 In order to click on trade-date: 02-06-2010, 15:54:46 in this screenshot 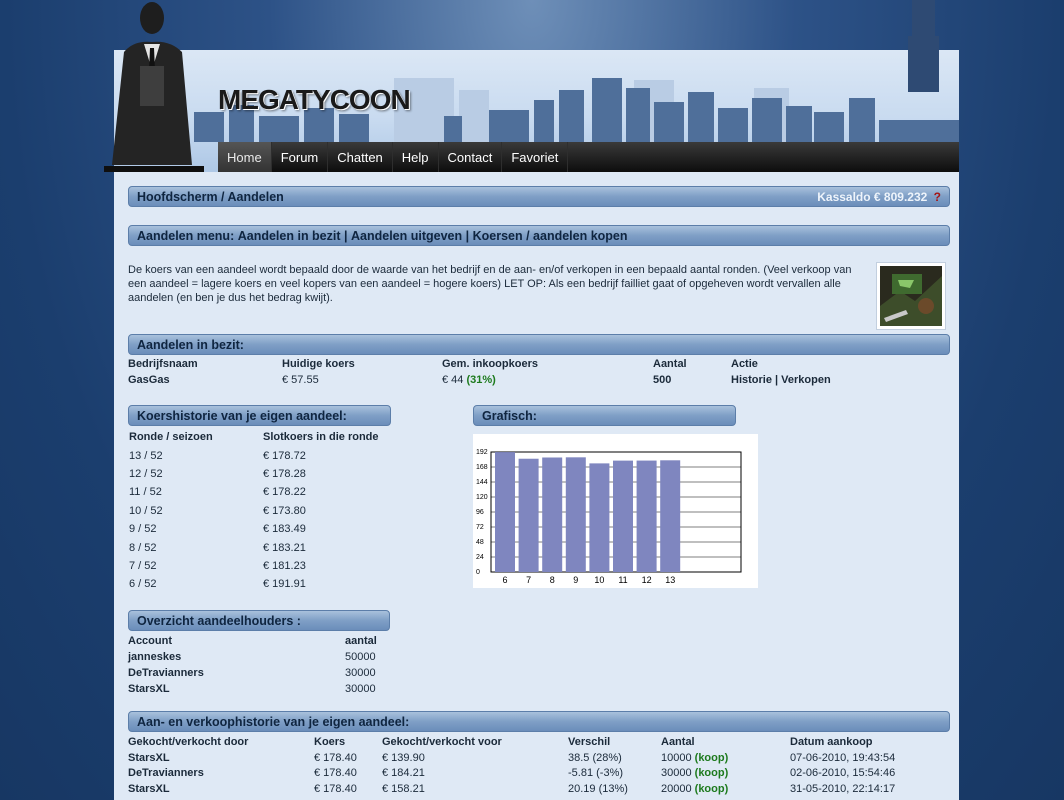, I will do `click(843, 773)`.